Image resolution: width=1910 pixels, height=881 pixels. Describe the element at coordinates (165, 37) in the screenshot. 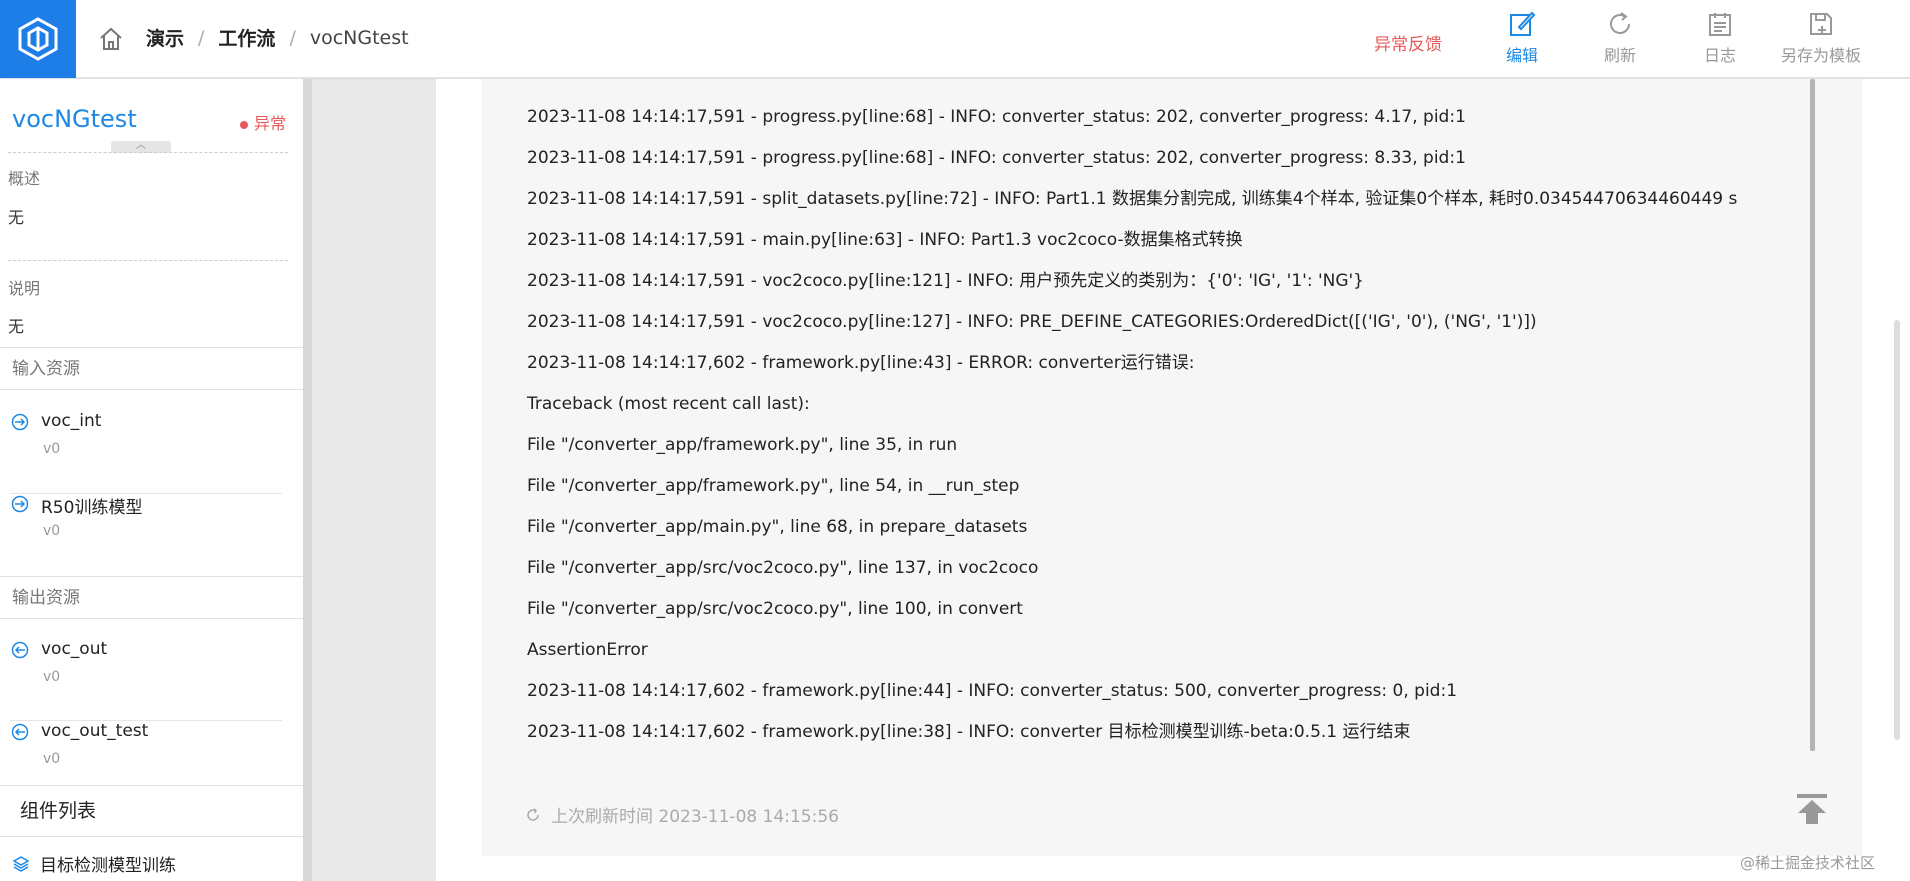

I see `breadcrumb-demo: 演示` at that location.